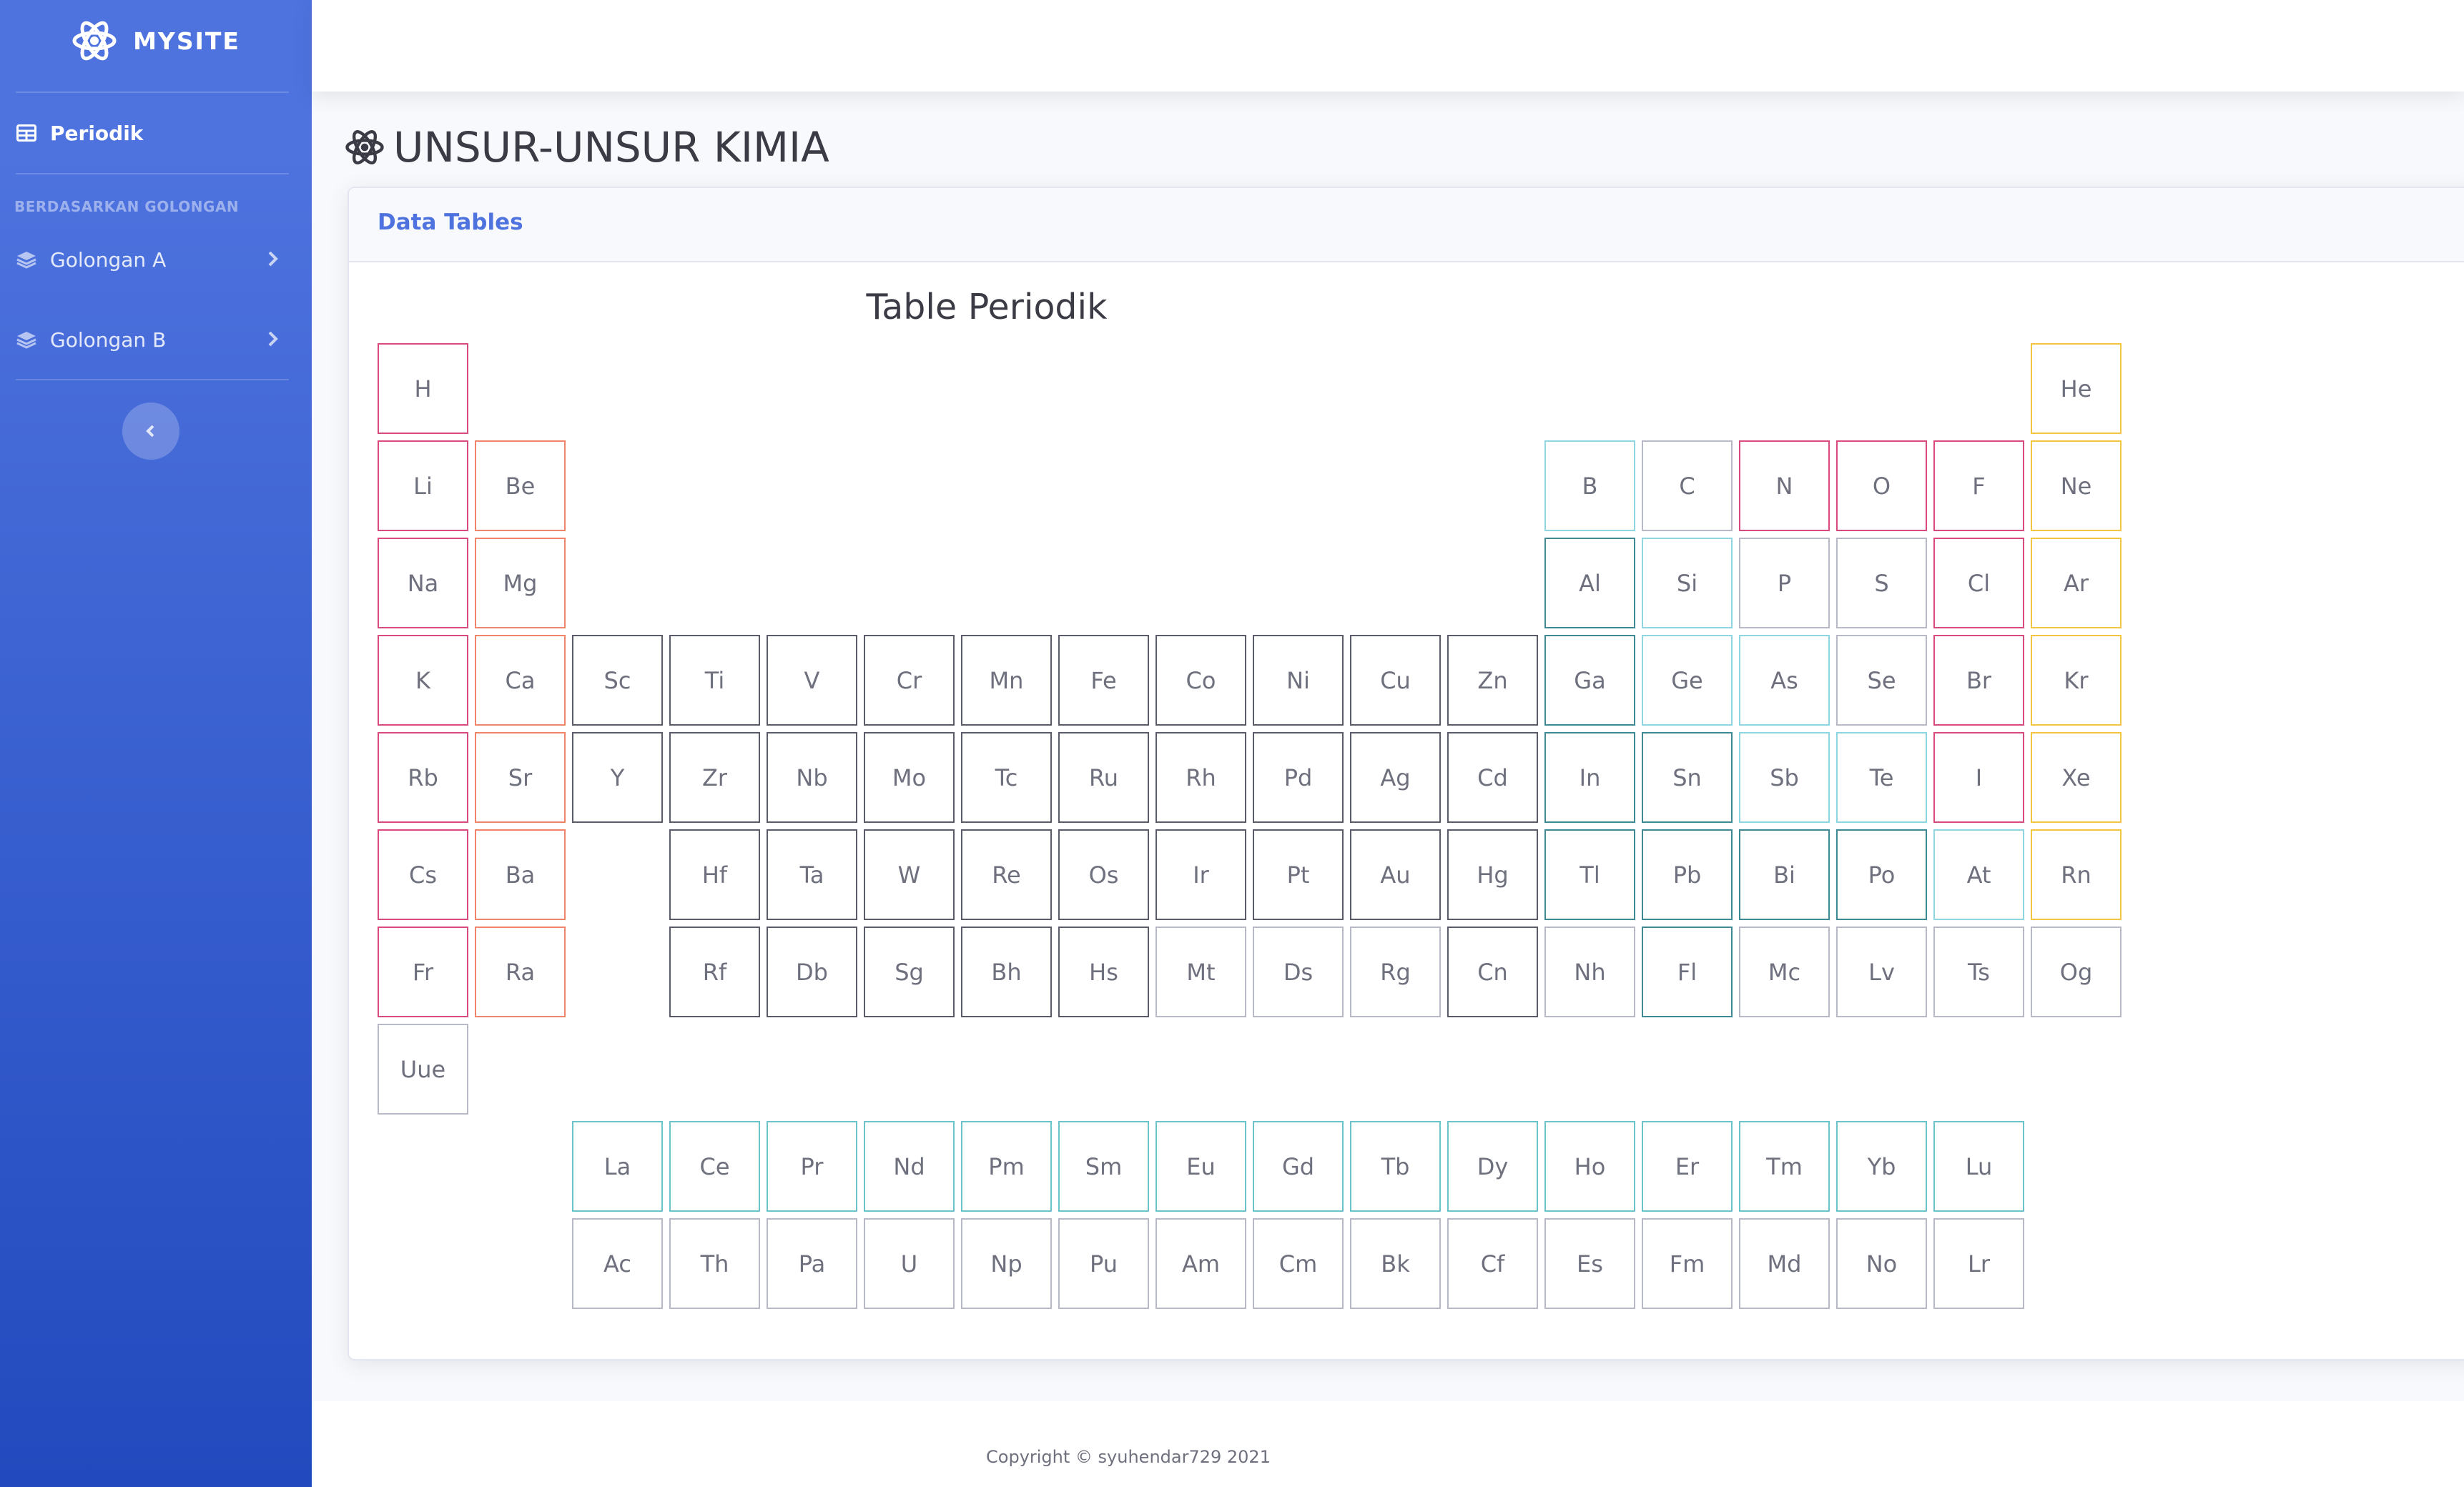  I want to click on element-es: Es, so click(1590, 1264).